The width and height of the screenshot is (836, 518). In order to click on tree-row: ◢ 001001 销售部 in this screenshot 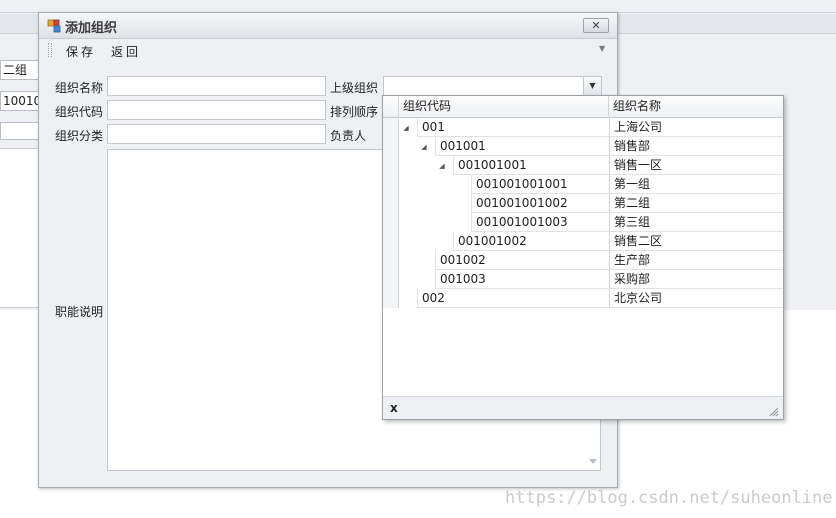, I will do `click(583, 146)`.